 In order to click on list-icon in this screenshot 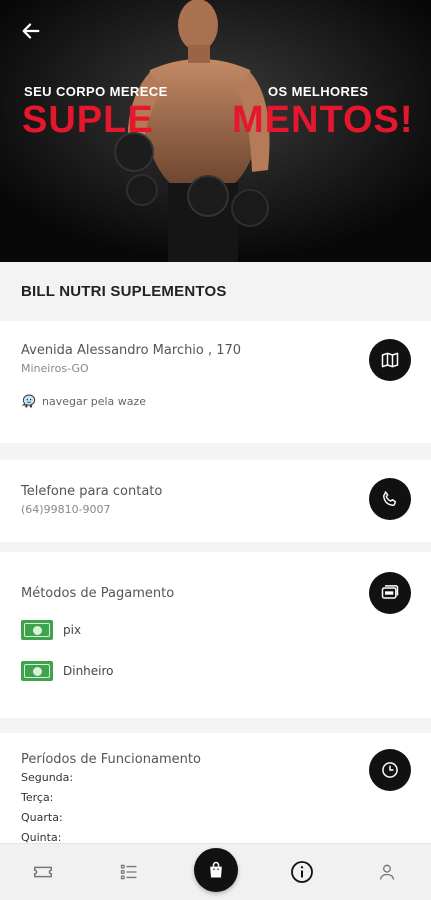, I will do `click(128, 872)`.